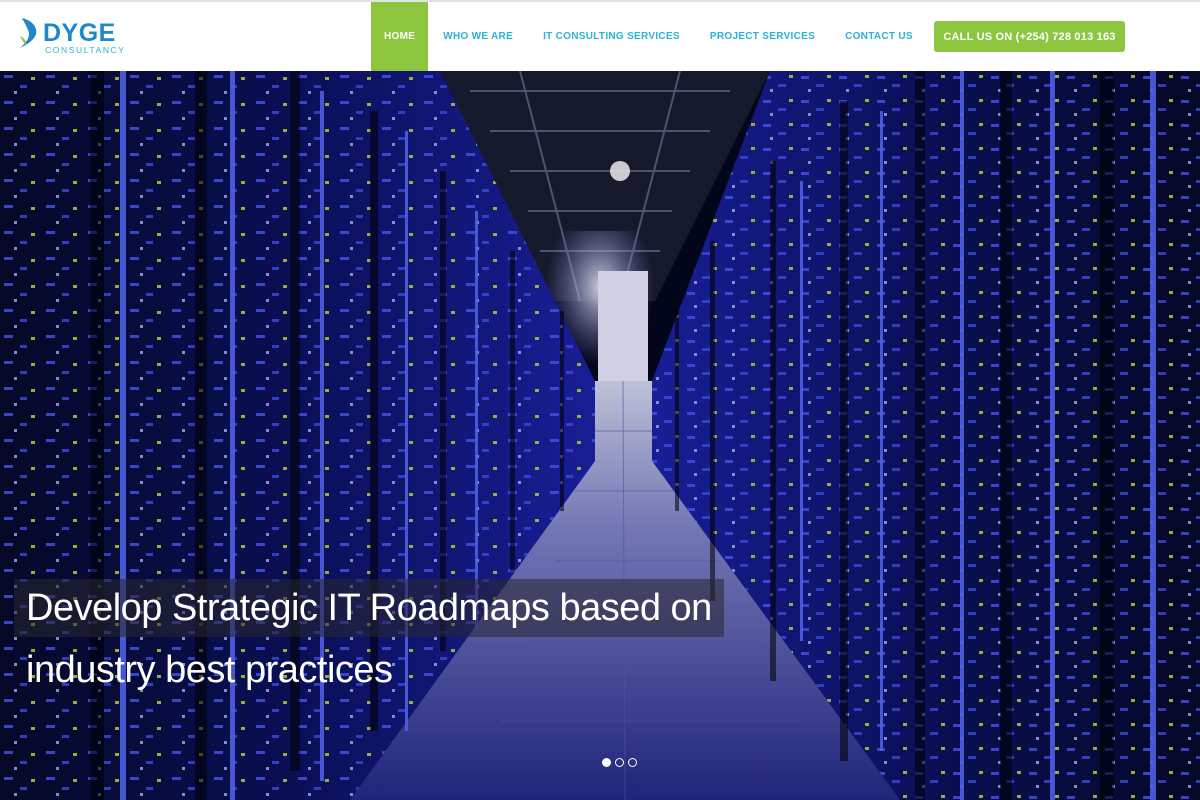 The image size is (1200, 800). What do you see at coordinates (85, 50) in the screenshot?
I see `logo-tagline: CONSULTANCY` at bounding box center [85, 50].